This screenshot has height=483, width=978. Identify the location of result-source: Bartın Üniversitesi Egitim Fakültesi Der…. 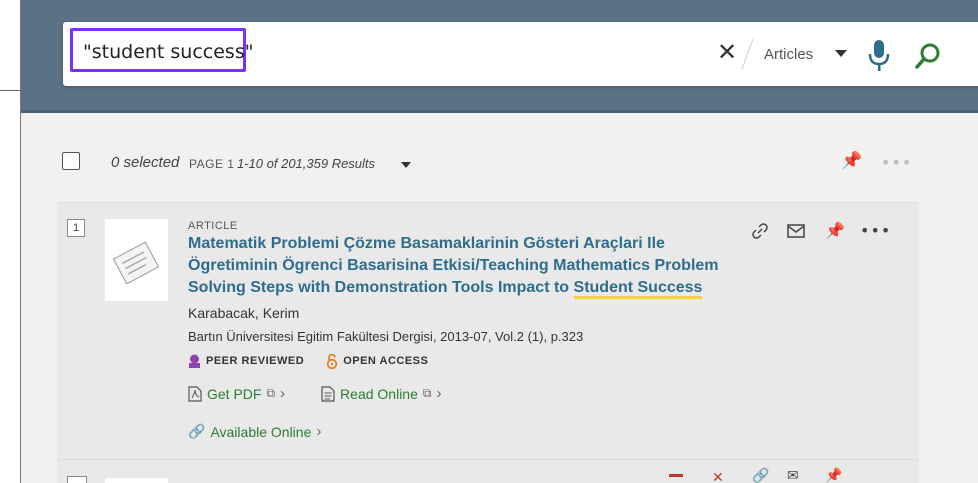
(386, 336).